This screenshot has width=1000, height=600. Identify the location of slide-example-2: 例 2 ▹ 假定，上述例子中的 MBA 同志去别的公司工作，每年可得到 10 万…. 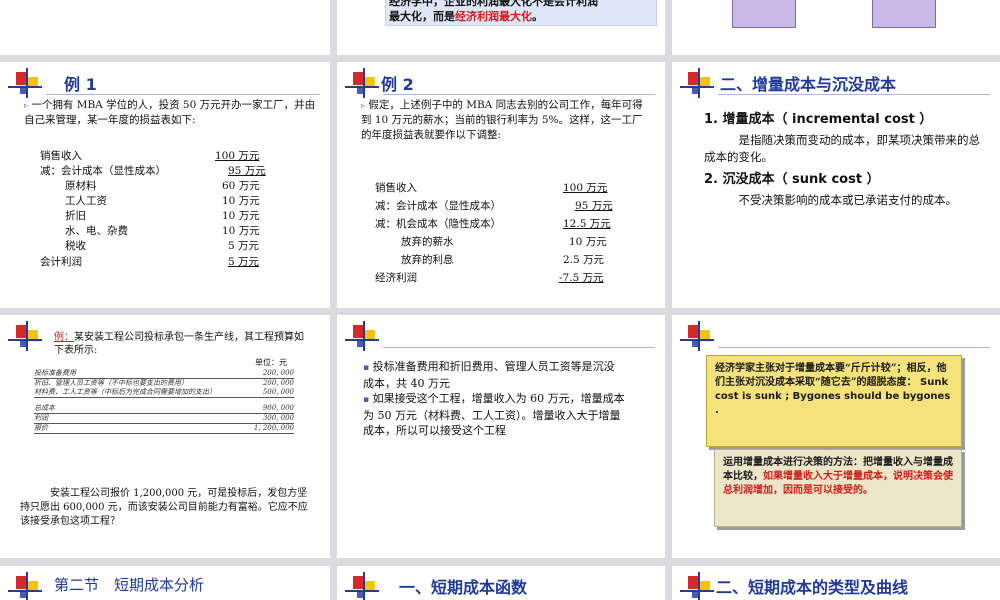
(501, 185).